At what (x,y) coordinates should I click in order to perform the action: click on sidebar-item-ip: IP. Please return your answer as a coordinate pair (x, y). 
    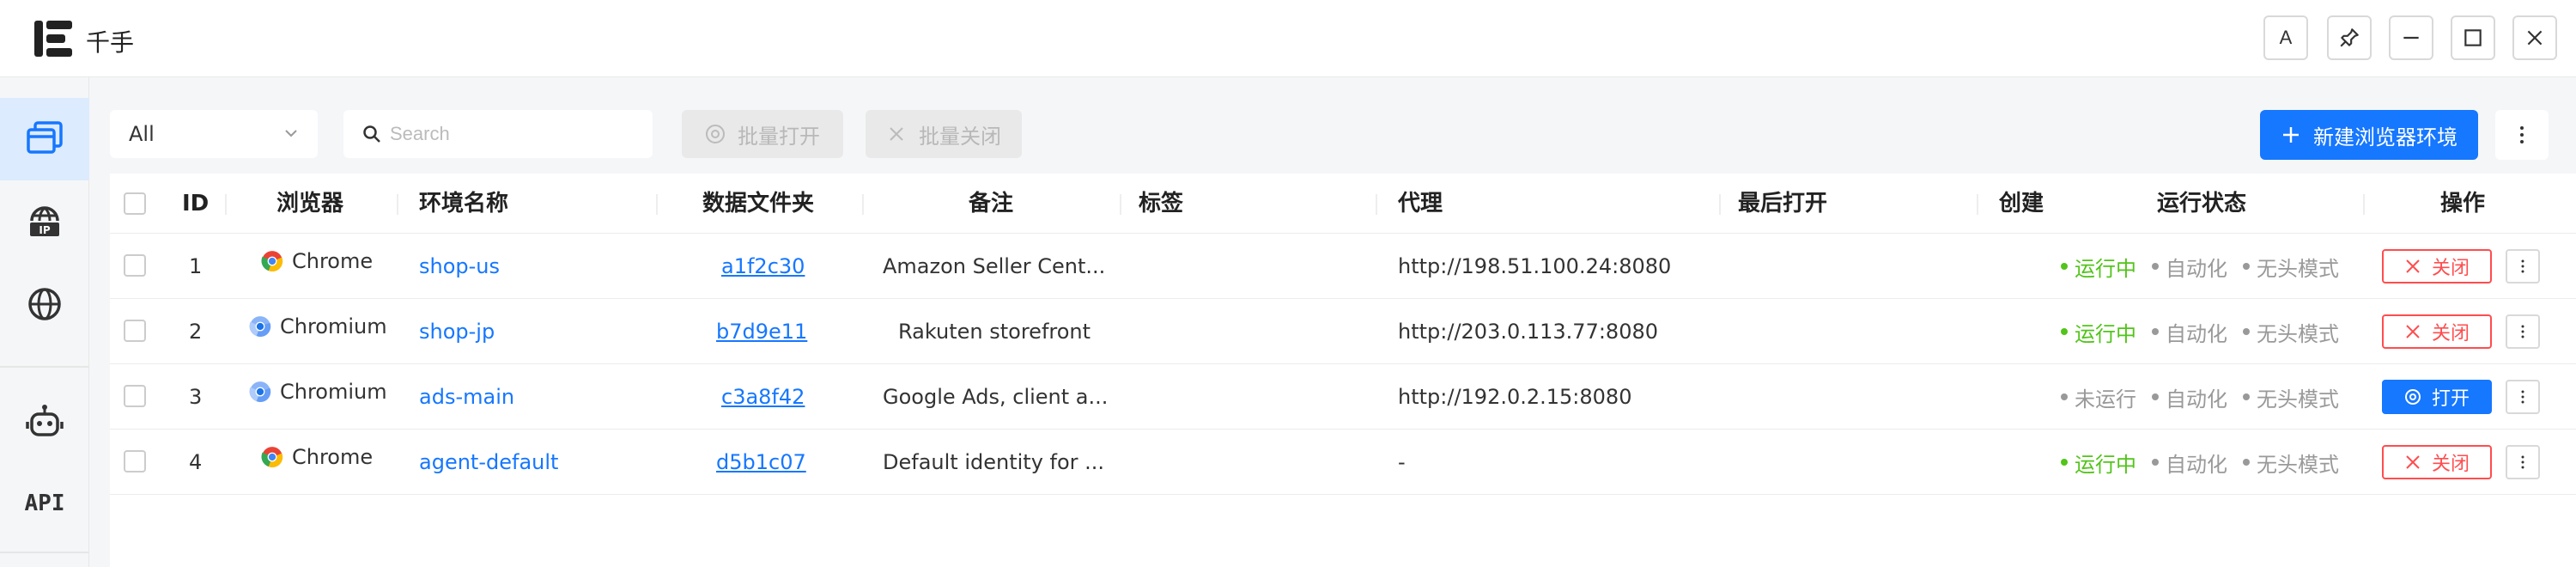
    Looking at the image, I should click on (44, 221).